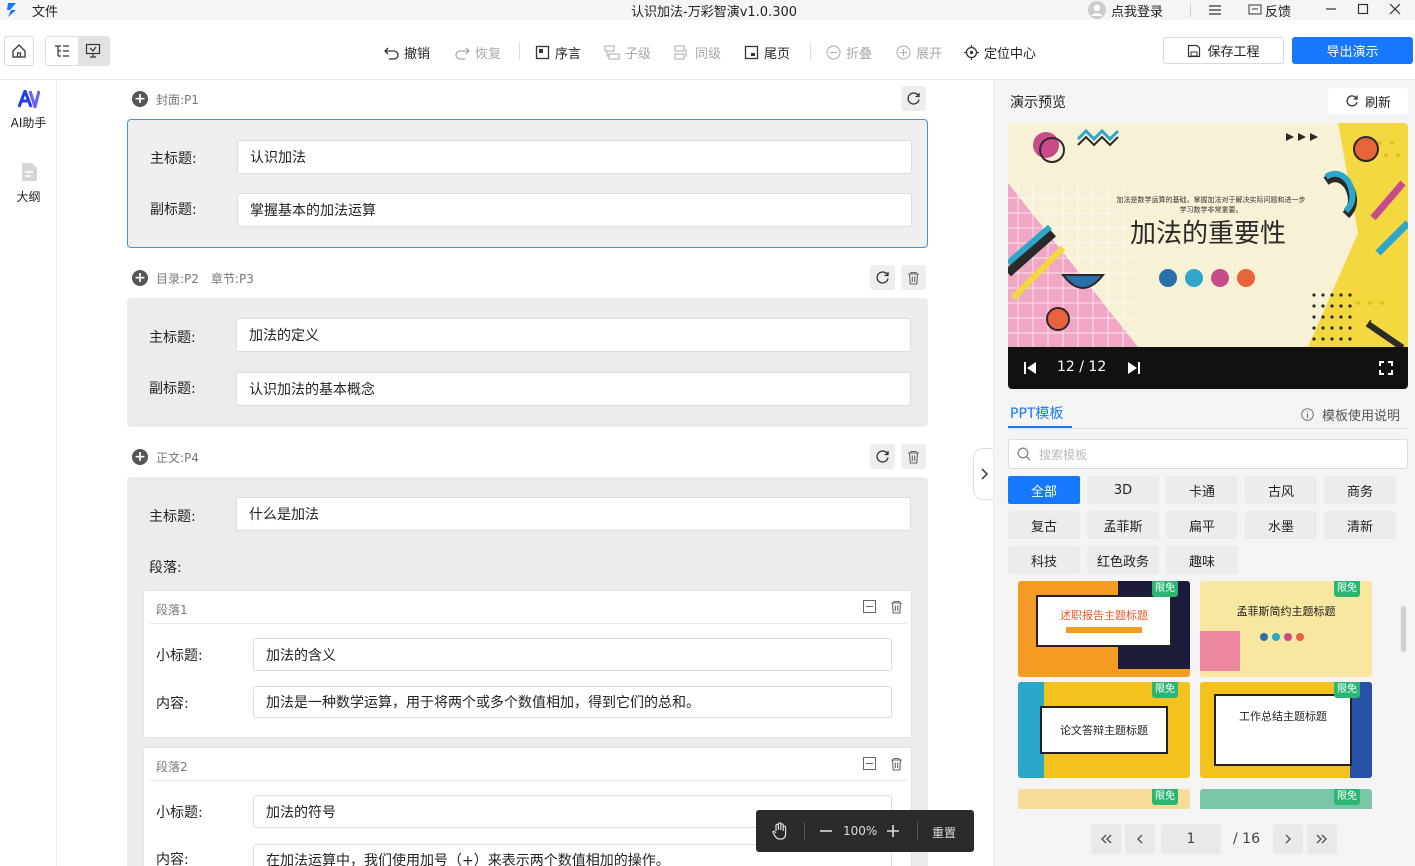 The height and width of the screenshot is (866, 1415). Describe the element at coordinates (1104, 730) in the screenshot. I see `template-thumbnail: 论文答辩主题标题 限免` at that location.